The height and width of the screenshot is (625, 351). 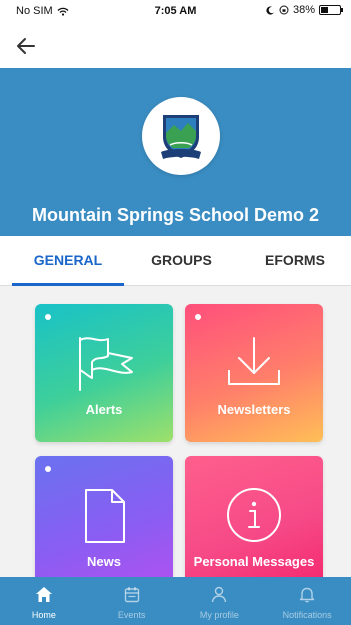 What do you see at coordinates (106, 364) in the screenshot?
I see `flag-icon` at bounding box center [106, 364].